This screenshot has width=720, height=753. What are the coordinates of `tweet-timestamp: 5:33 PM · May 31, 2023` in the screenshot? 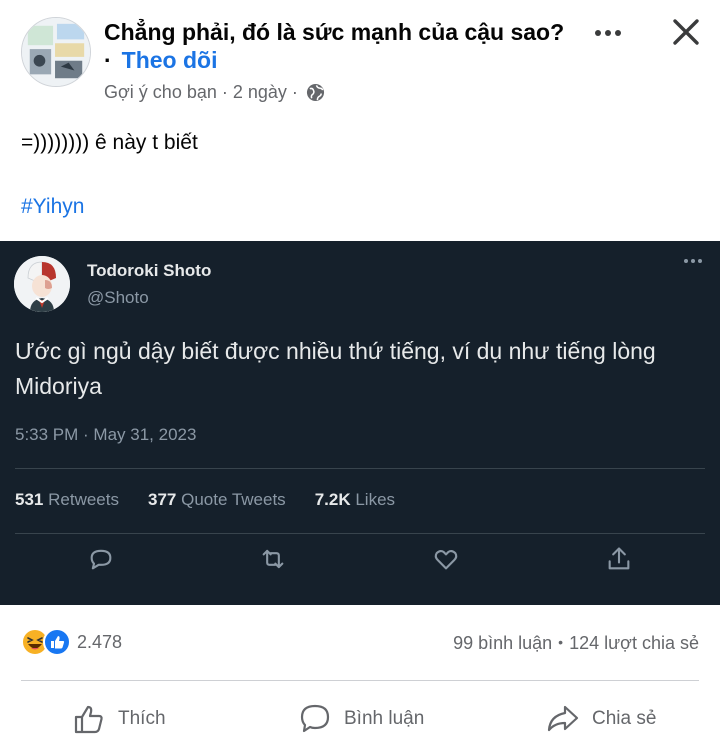 It's located at (106, 434).